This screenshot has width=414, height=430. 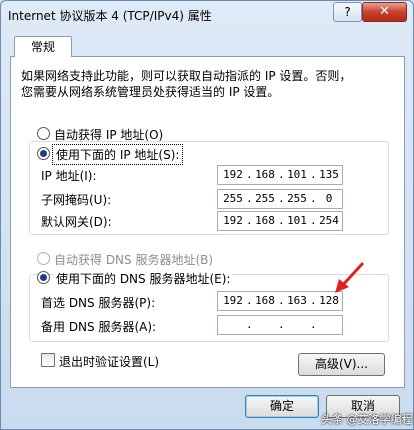 I want to click on alternate-dns-label: 备用 DNS 服务器(A):, so click(x=99, y=327).